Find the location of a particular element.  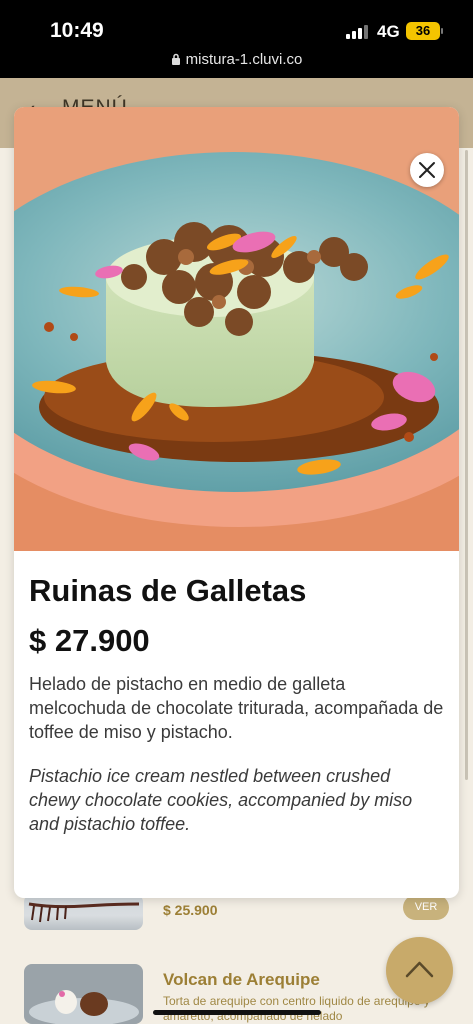

clock: 10:49 is located at coordinates (77, 30).